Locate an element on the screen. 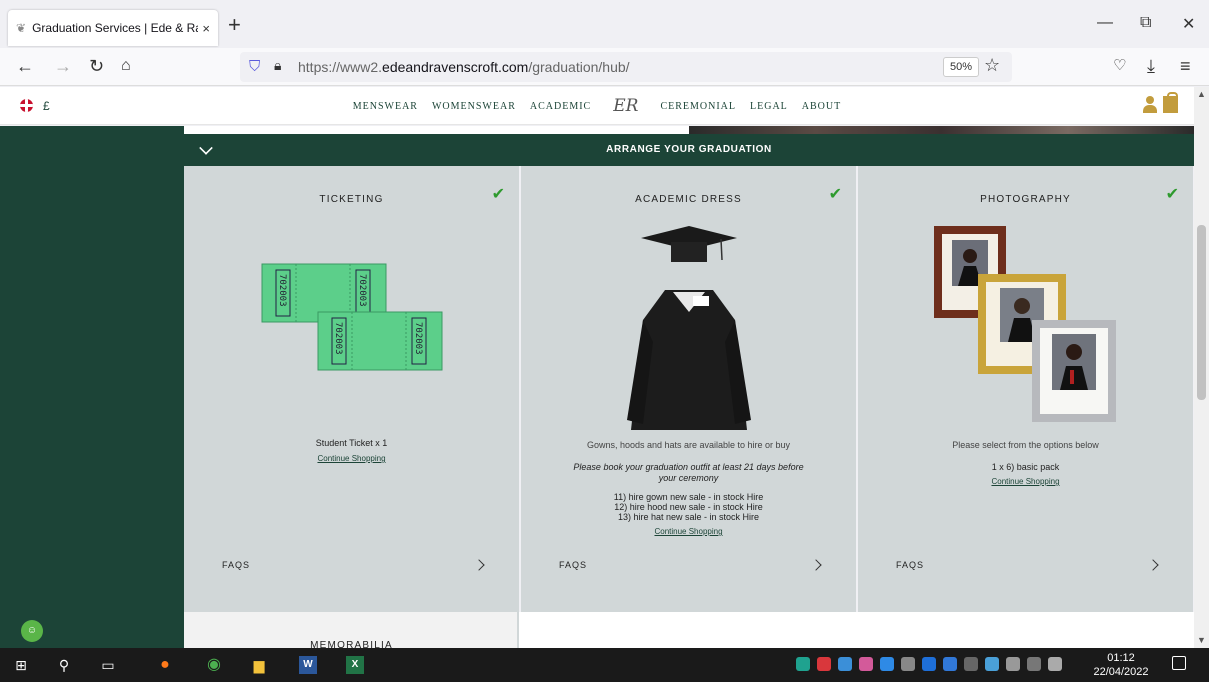 Image resolution: width=1209 pixels, height=682 pixels. site-favicon-icon: ❦ is located at coordinates (21, 28).